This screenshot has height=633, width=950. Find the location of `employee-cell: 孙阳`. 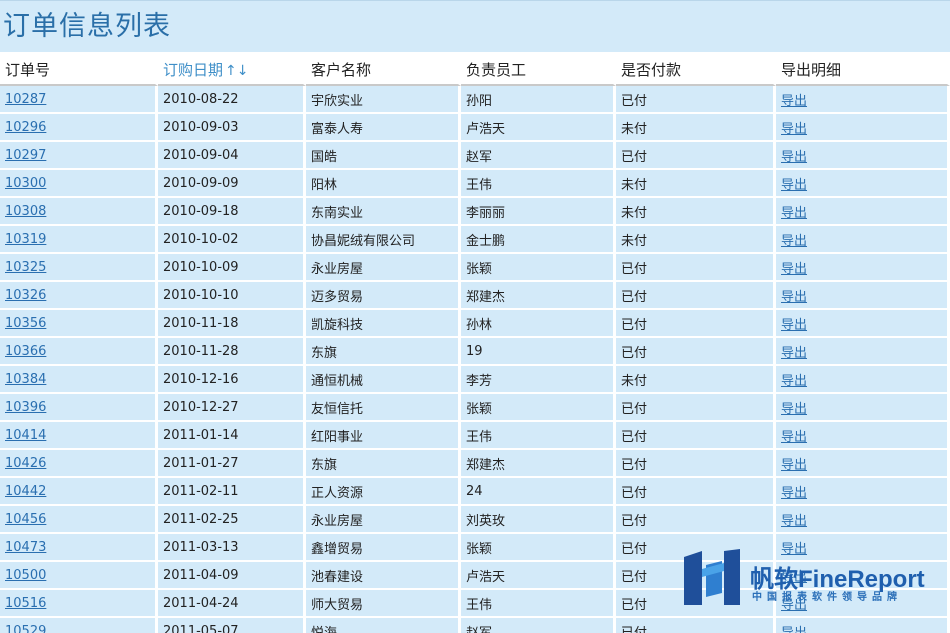

employee-cell: 孙阳 is located at coordinates (538, 100).